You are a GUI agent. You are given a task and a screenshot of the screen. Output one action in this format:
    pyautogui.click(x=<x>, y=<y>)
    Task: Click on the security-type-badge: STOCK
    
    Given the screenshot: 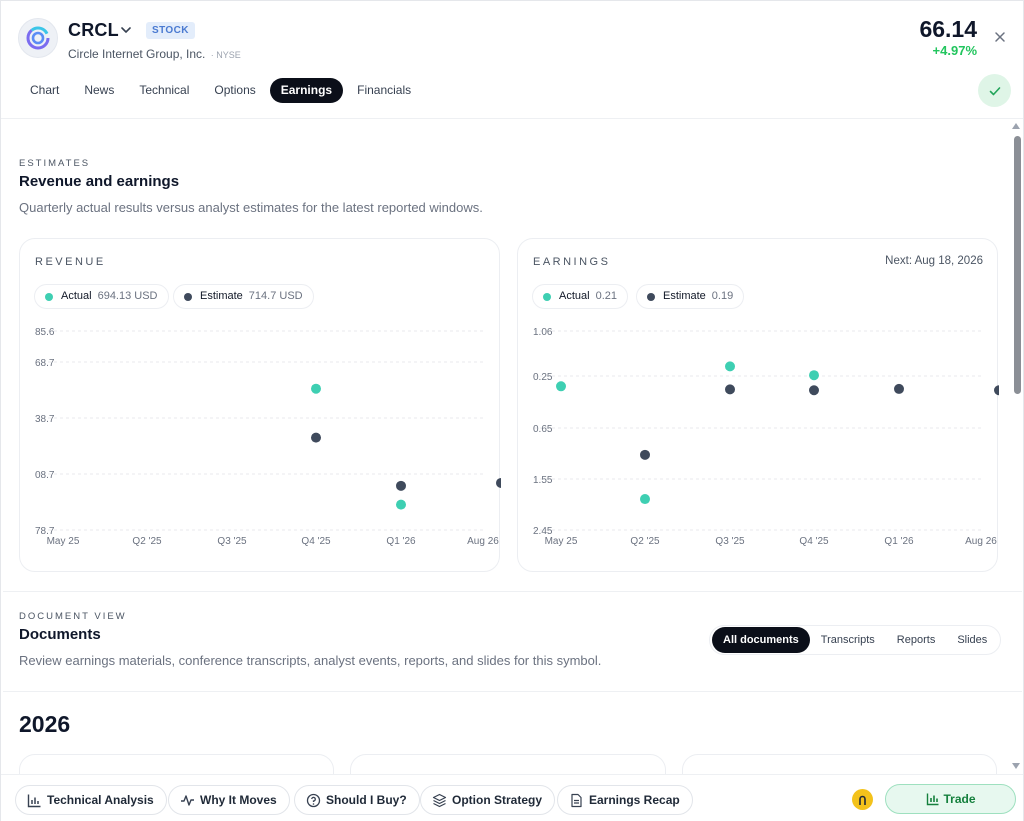 What is the action you would take?
    pyautogui.click(x=170, y=30)
    